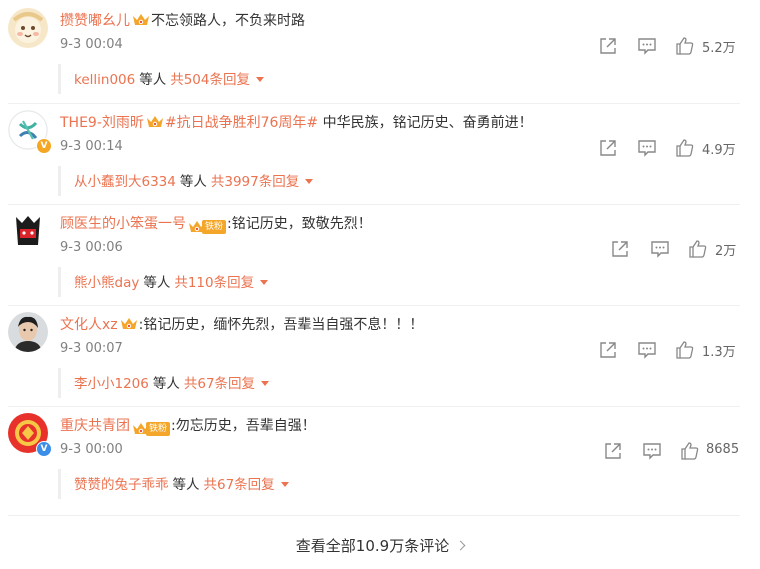  I want to click on replies-link: 赞赞的兔子乖乖 等人 共67条回复, so click(181, 485).